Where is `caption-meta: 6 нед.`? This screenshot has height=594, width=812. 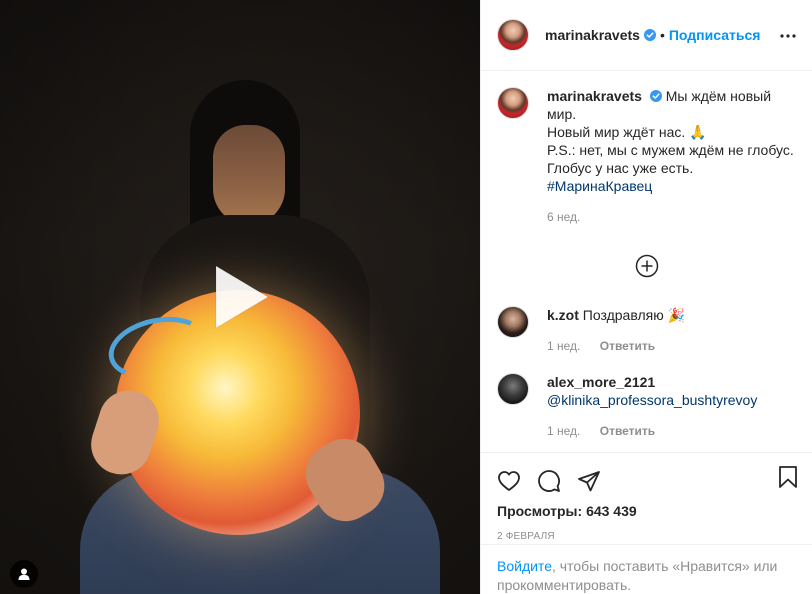 caption-meta: 6 нед. is located at coordinates (671, 217).